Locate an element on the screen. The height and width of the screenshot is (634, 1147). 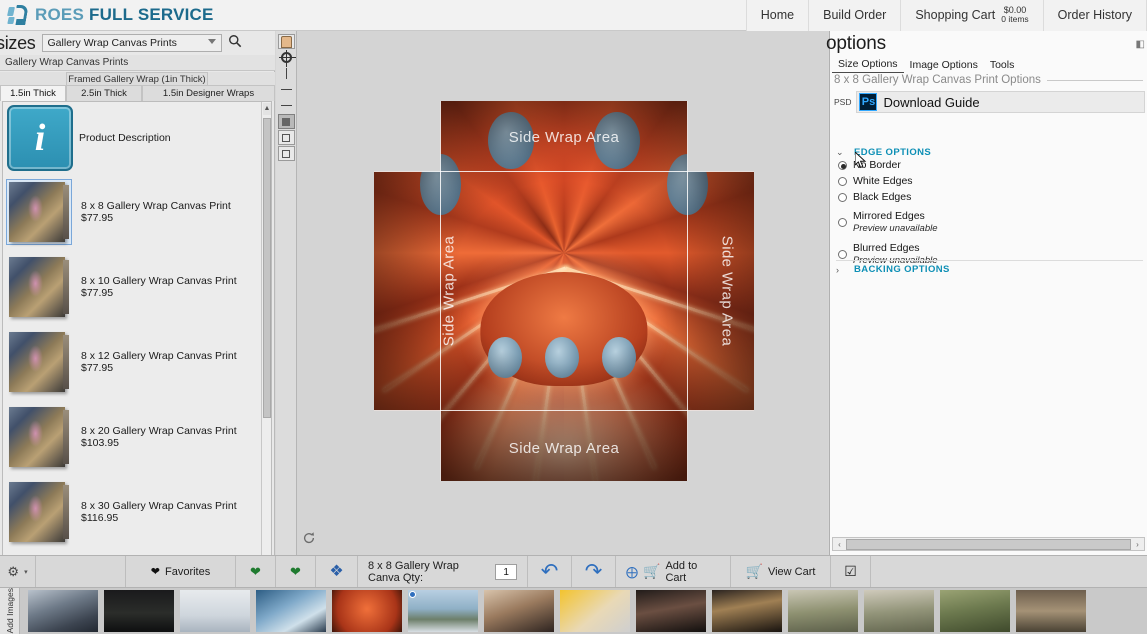
fill-node-icon is located at coordinates (286, 121).